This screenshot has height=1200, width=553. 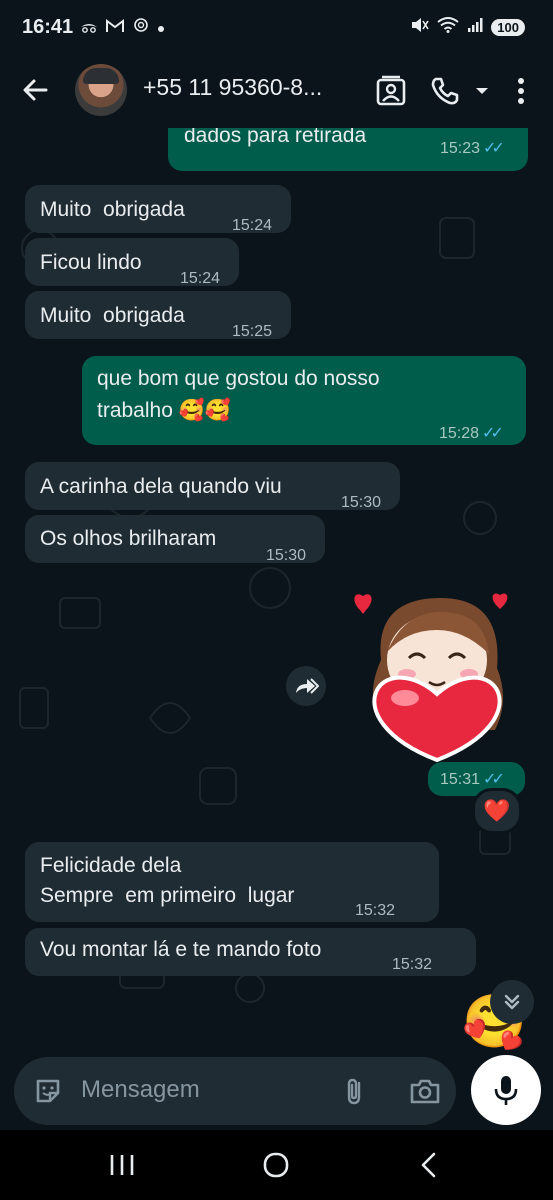 I want to click on attach-icon, so click(x=355, y=1091).